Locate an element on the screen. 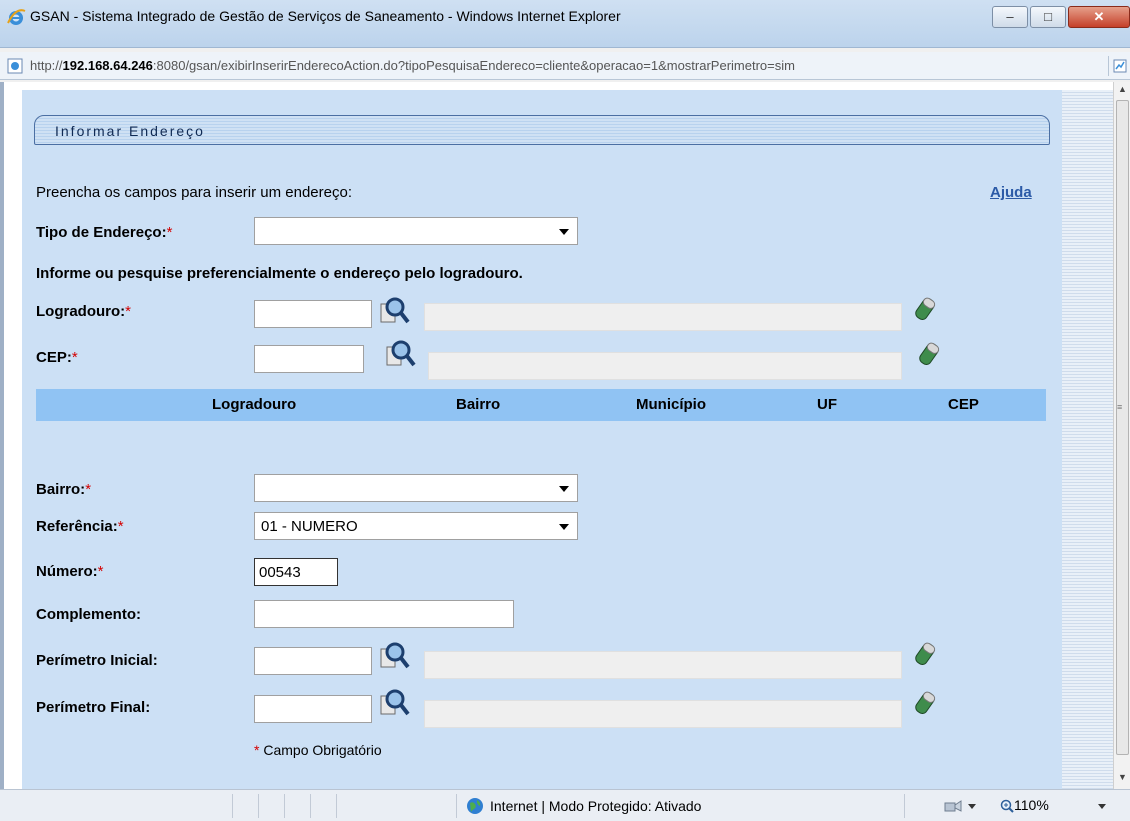 Image resolution: width=1130 pixels, height=821 pixels. close-icon: ✕ is located at coordinates (1099, 16).